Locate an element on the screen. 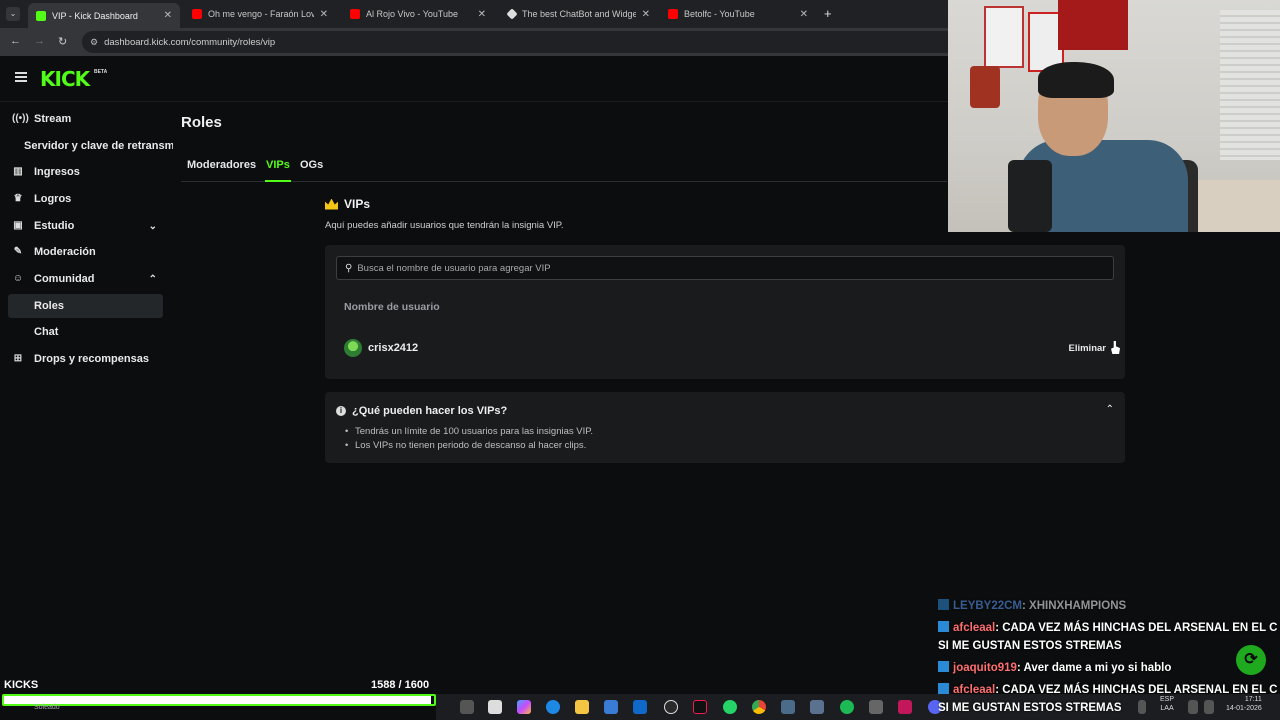 The width and height of the screenshot is (1280, 720). studio-icon: ▣ is located at coordinates (18, 225).